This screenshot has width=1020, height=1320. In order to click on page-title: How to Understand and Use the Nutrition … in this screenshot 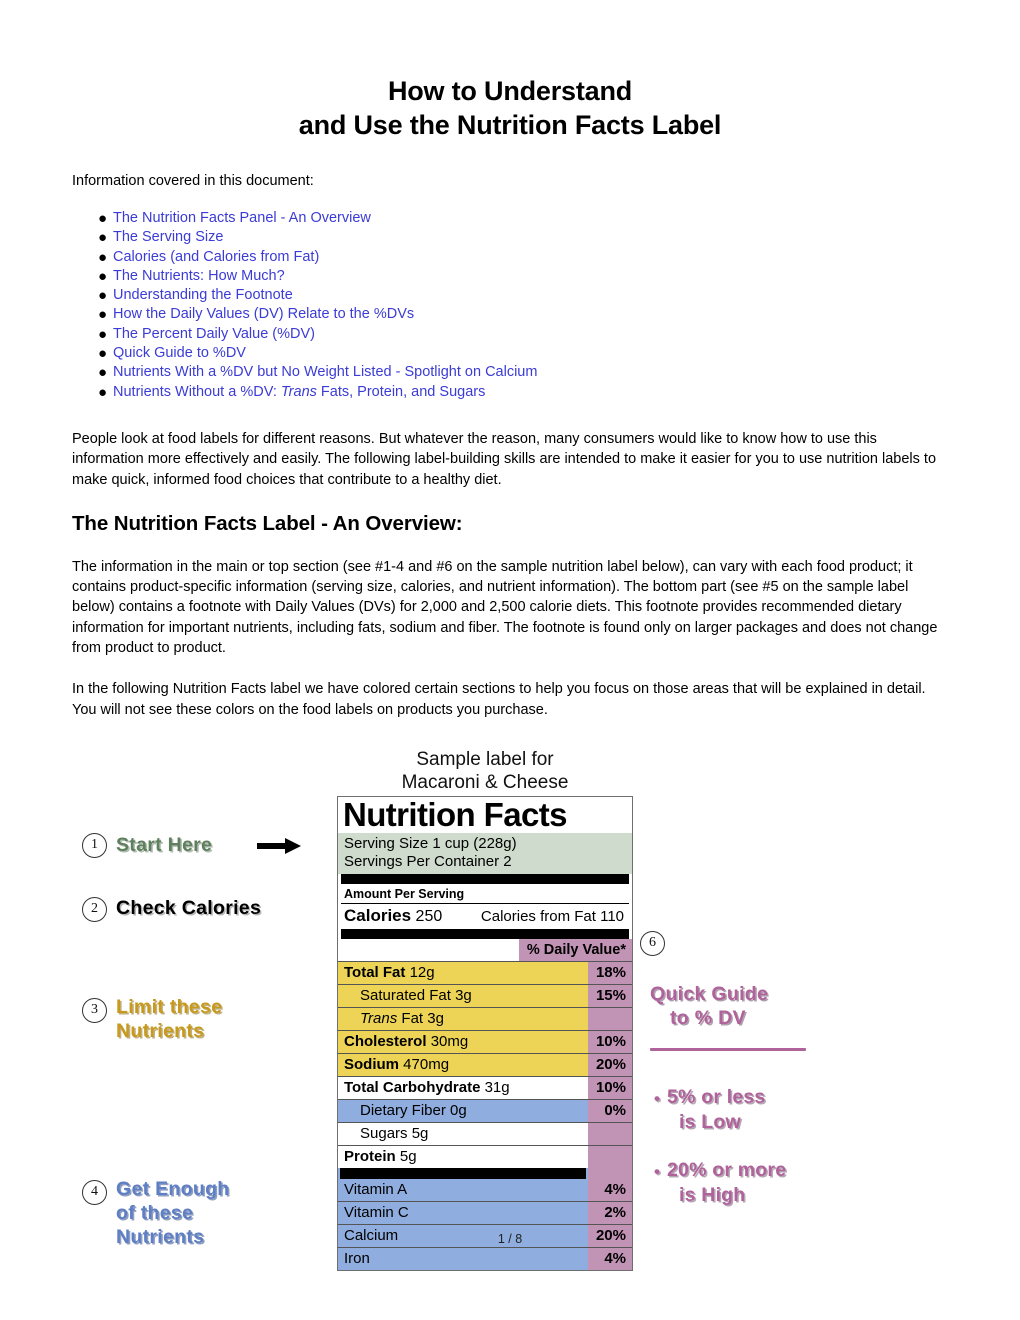, I will do `click(510, 71)`.